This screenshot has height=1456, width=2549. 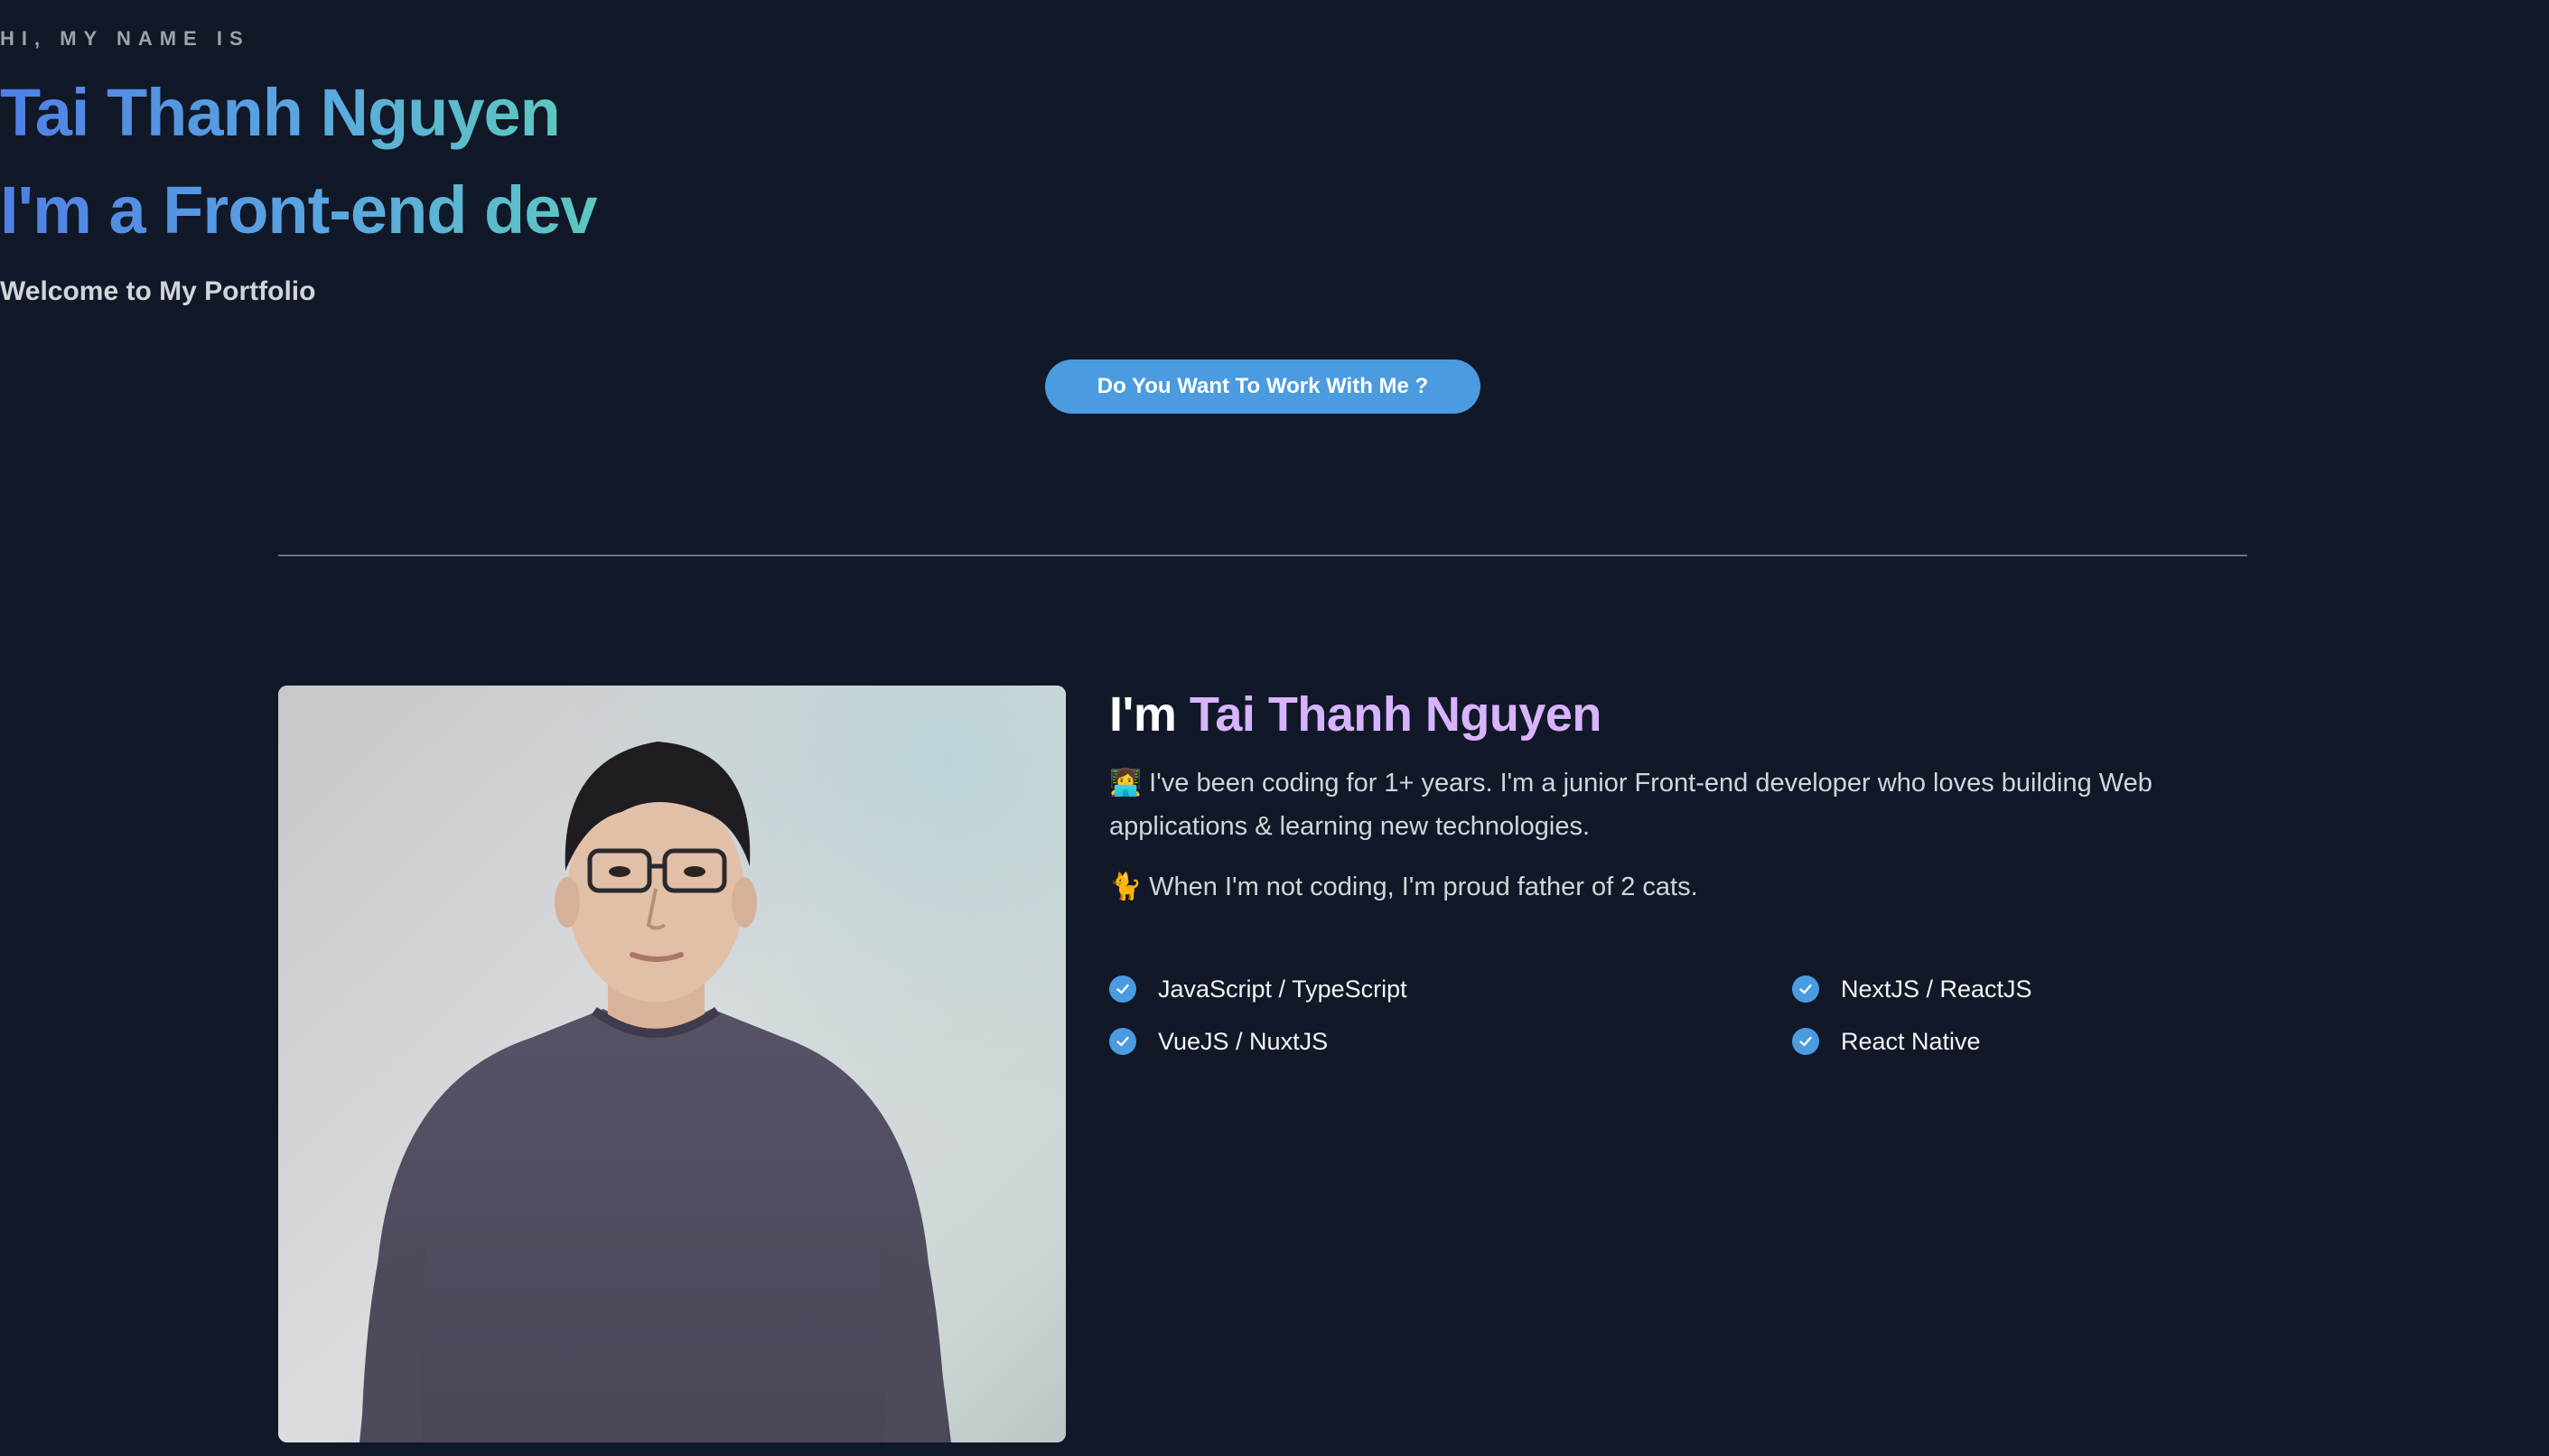 What do you see at coordinates (1262, 556) in the screenshot?
I see `section-divider` at bounding box center [1262, 556].